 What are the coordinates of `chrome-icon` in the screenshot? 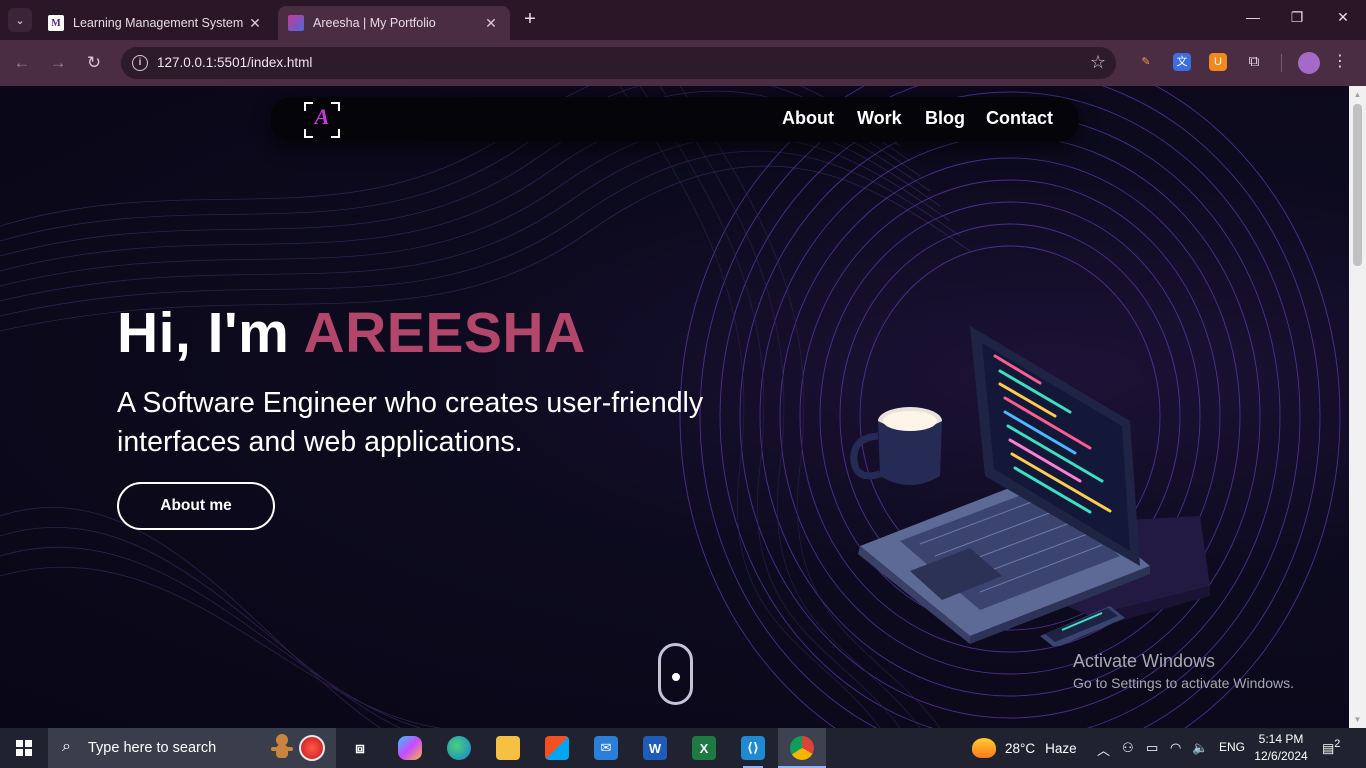 It's located at (802, 748).